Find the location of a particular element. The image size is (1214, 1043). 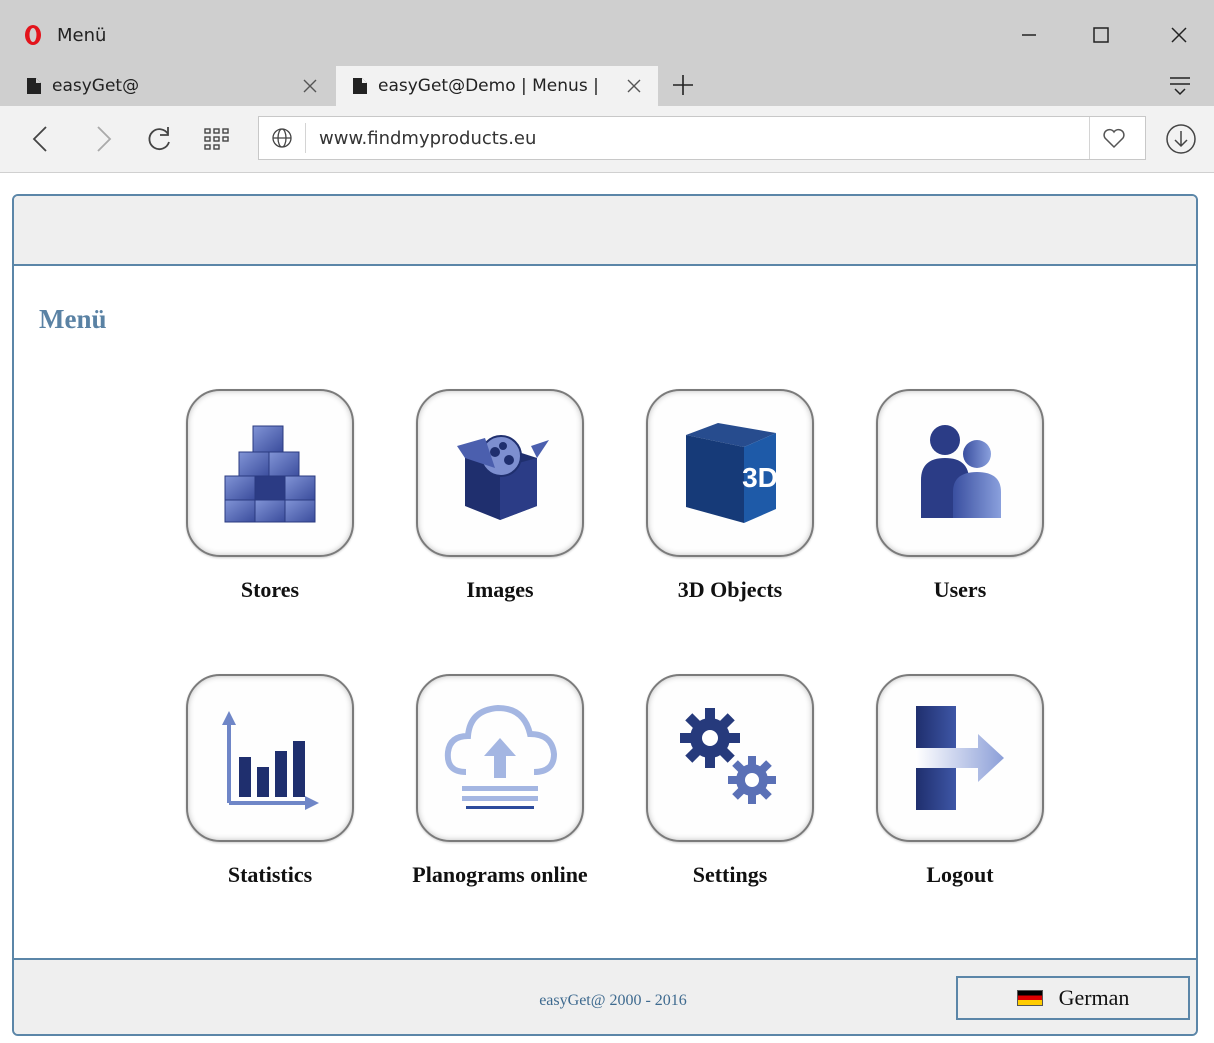

speed-dial-button is located at coordinates (217, 139).